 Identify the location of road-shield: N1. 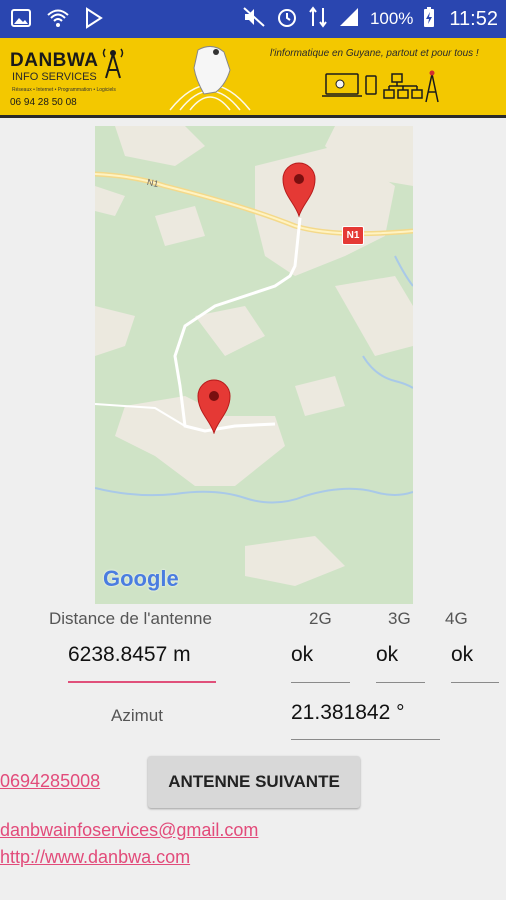
(353, 235).